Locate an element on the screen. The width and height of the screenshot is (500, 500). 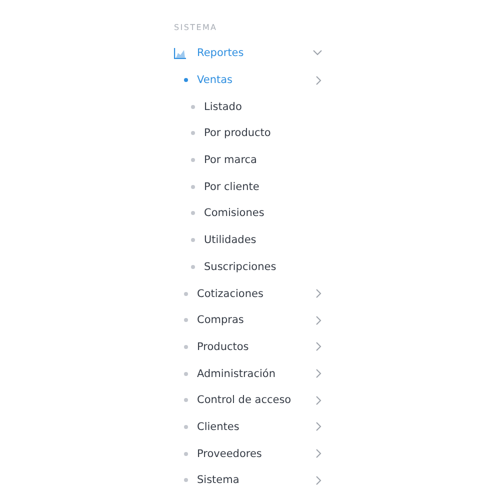
menu-item: Por producto is located at coordinates (264, 133).